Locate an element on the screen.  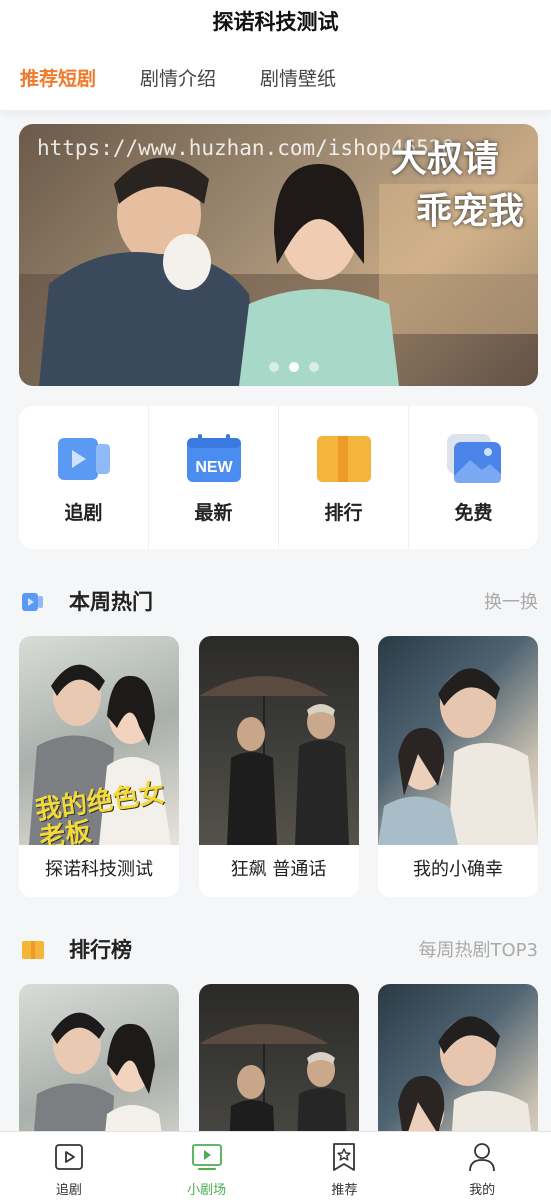
new-badge-text: NEW is located at coordinates (214, 467).